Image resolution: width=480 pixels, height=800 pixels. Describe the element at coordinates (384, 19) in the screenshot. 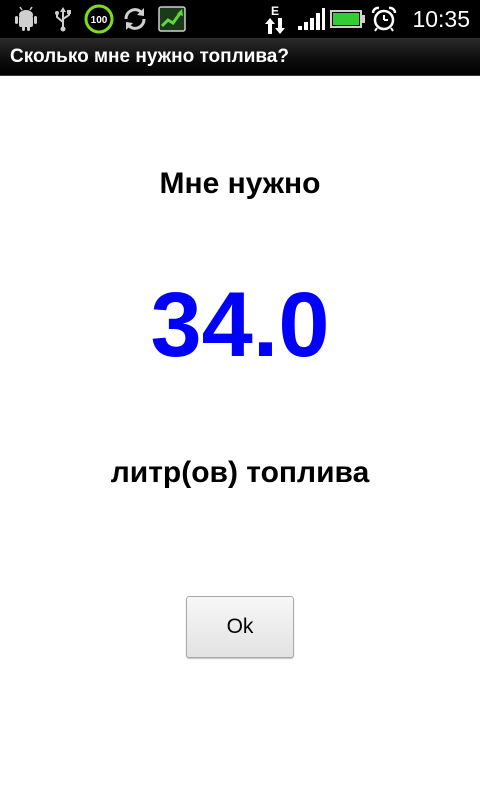

I see `alarm-clock-icon` at that location.